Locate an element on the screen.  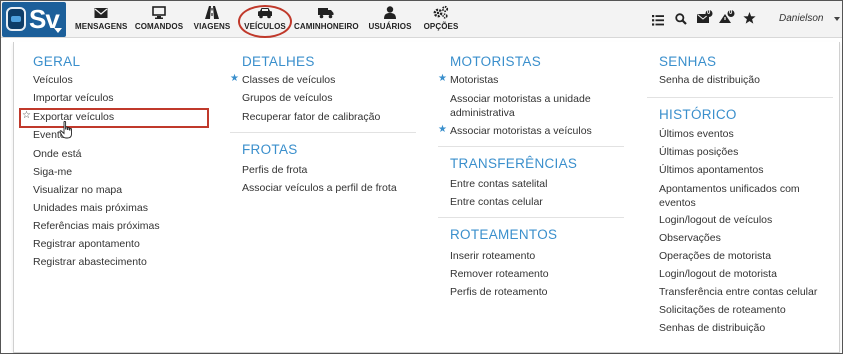
menu-item-observacoes: Observações is located at coordinates (690, 238).